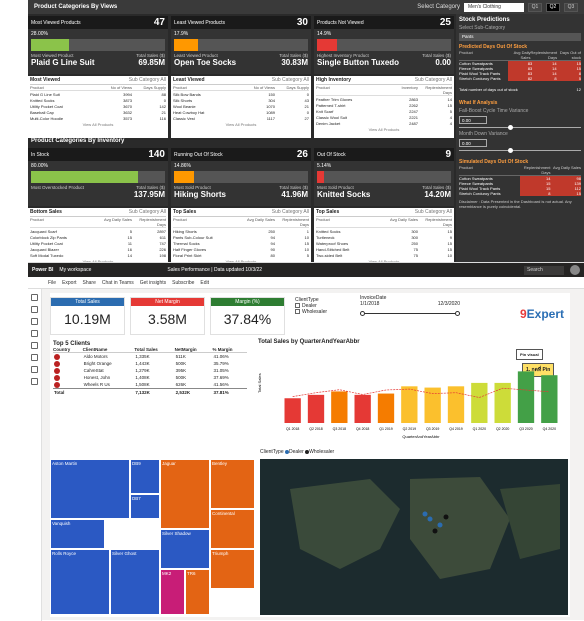 The image size is (584, 621). I want to click on table-row: Wool Beanie 1070 21, so click(241, 106).